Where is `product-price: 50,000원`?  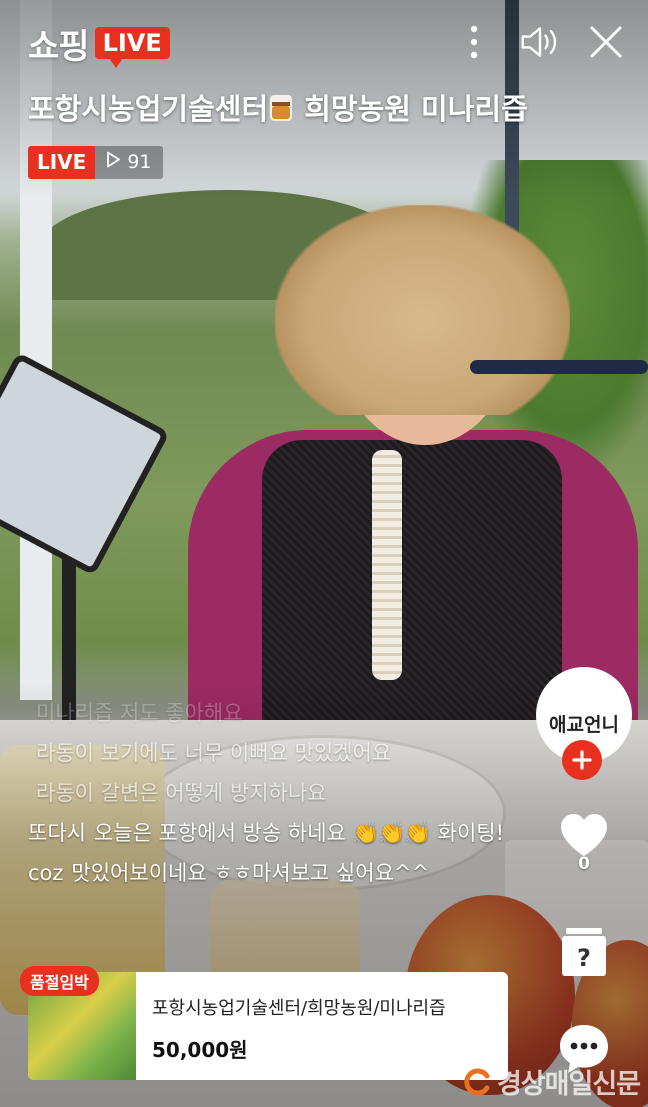
product-price: 50,000원 is located at coordinates (200, 1050).